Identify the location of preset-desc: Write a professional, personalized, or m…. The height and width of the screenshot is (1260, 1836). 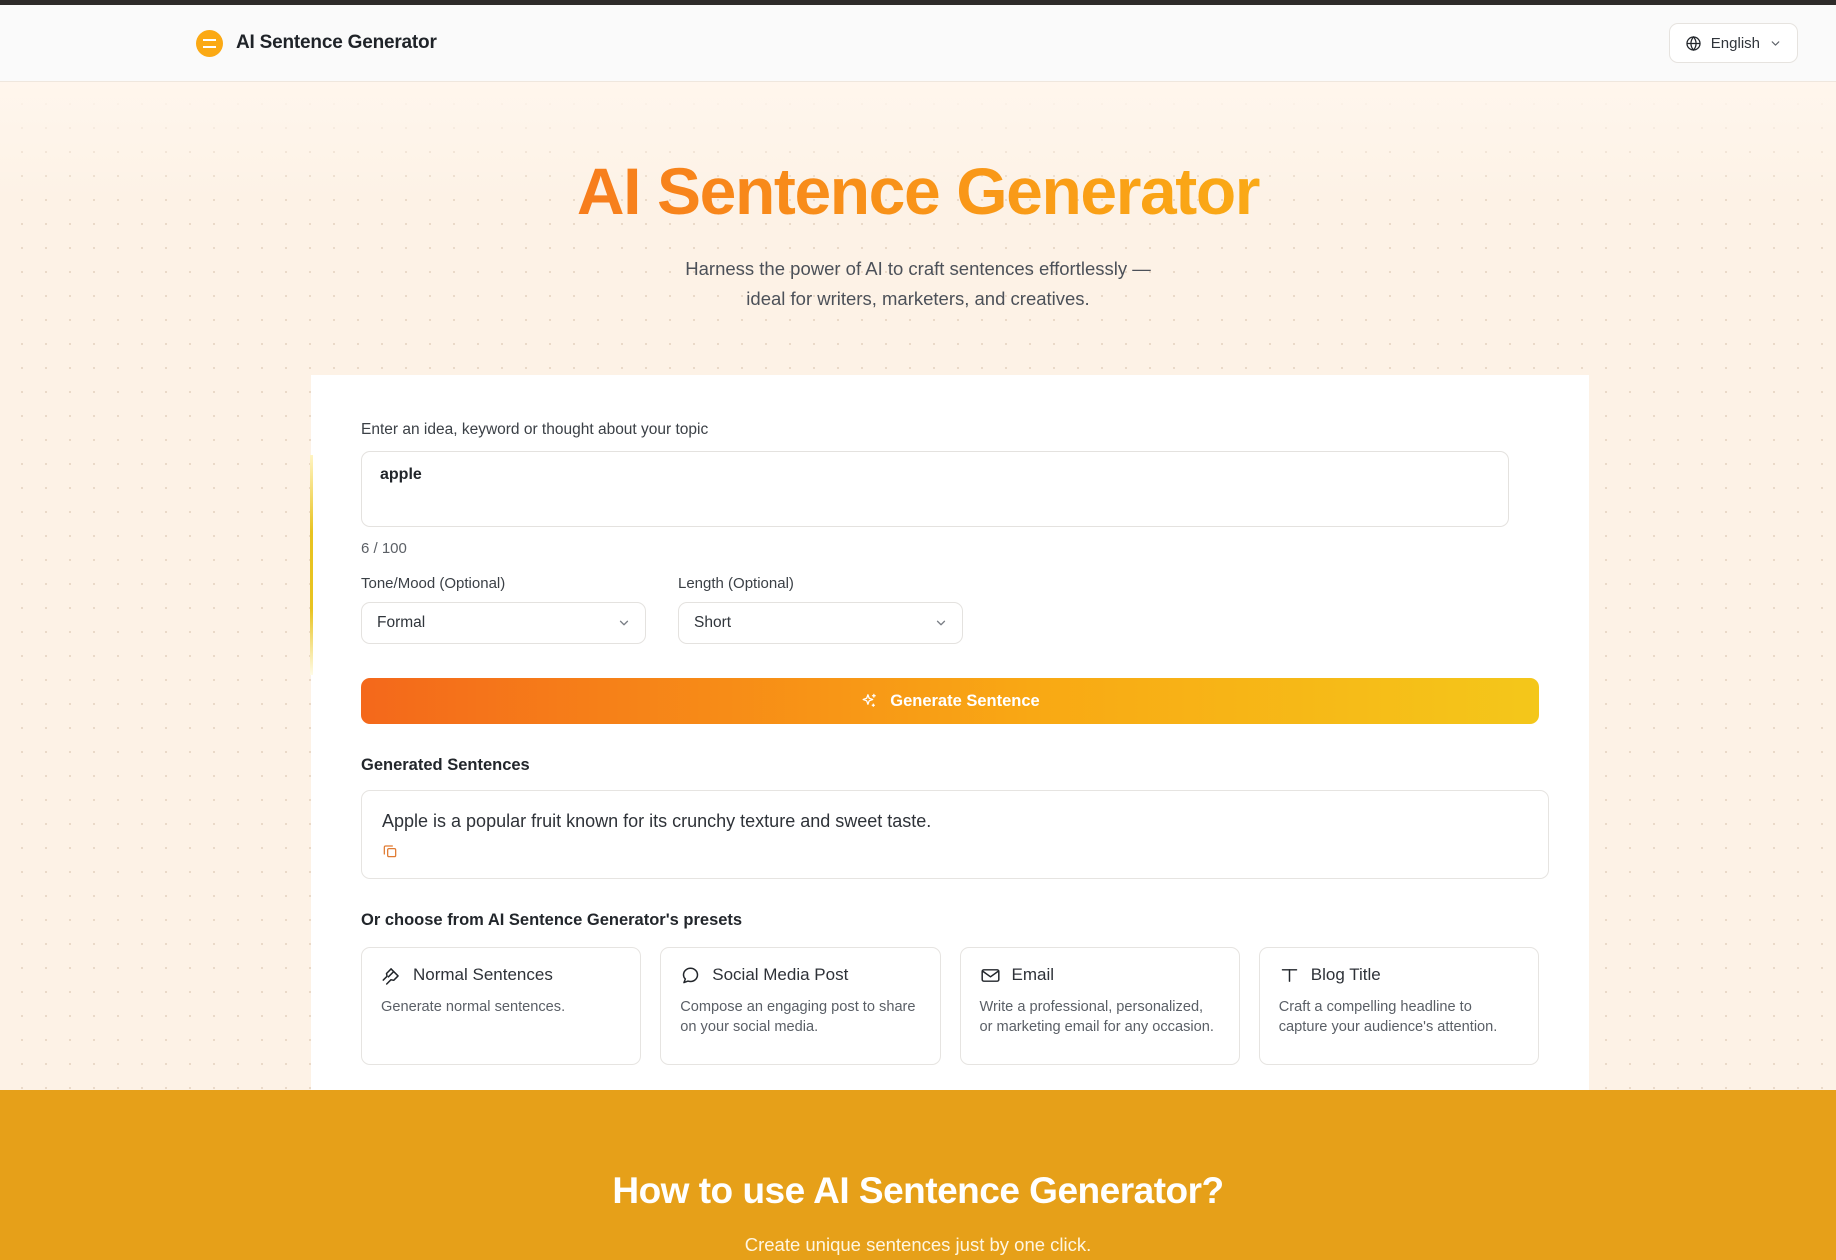
(1096, 1017).